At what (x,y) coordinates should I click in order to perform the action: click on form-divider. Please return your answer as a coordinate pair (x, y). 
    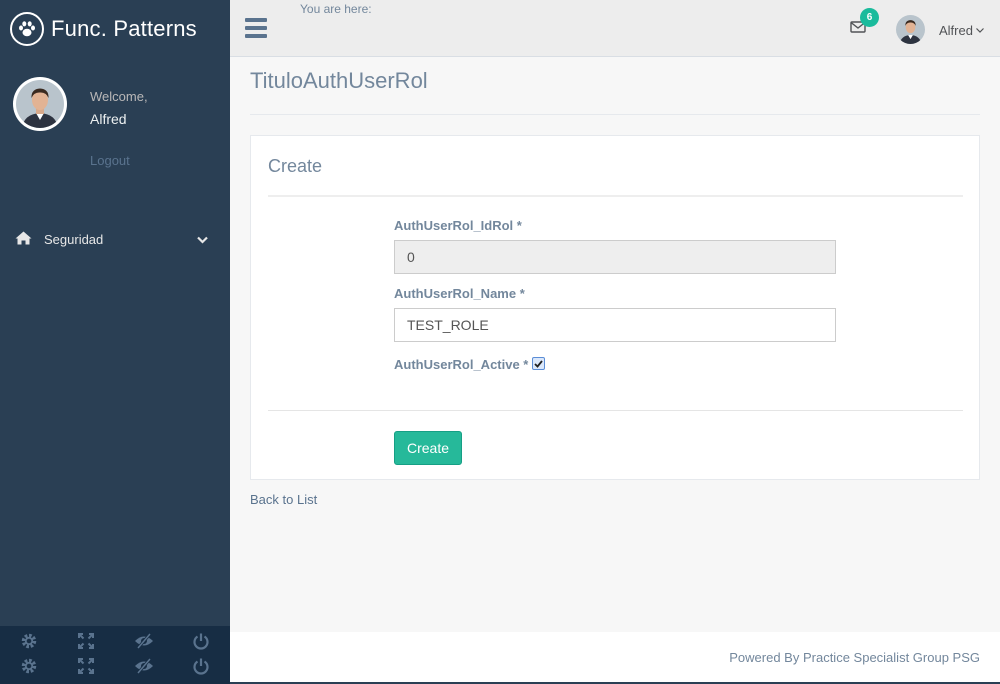
    Looking at the image, I should click on (615, 410).